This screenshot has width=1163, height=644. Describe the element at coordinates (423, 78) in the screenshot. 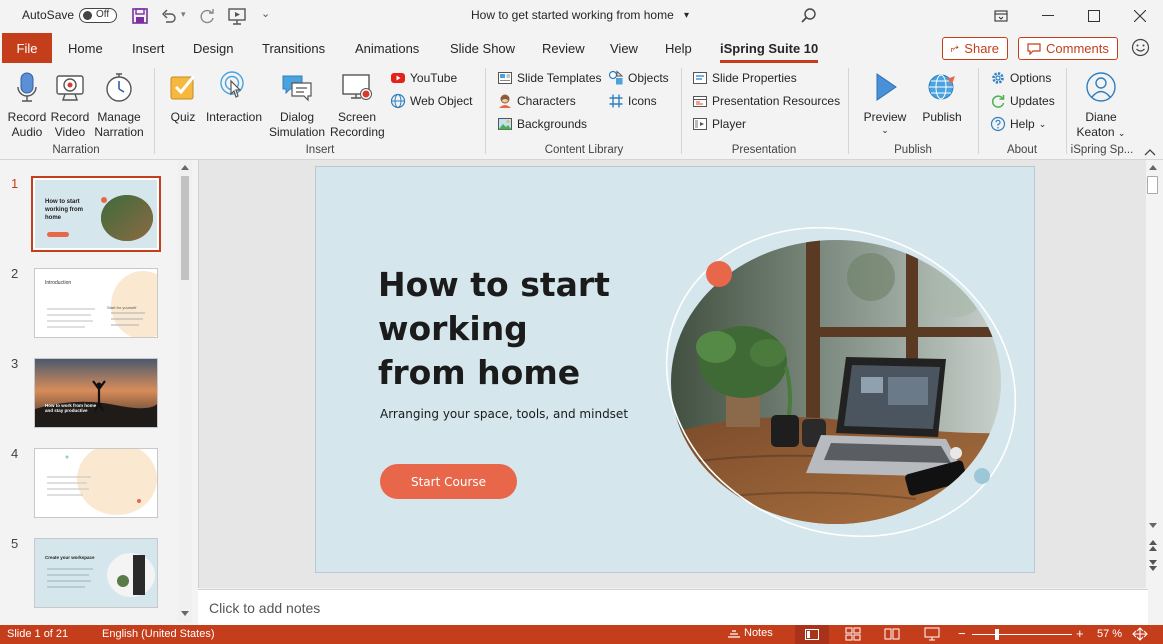

I see `youtube-button: YouTube` at that location.